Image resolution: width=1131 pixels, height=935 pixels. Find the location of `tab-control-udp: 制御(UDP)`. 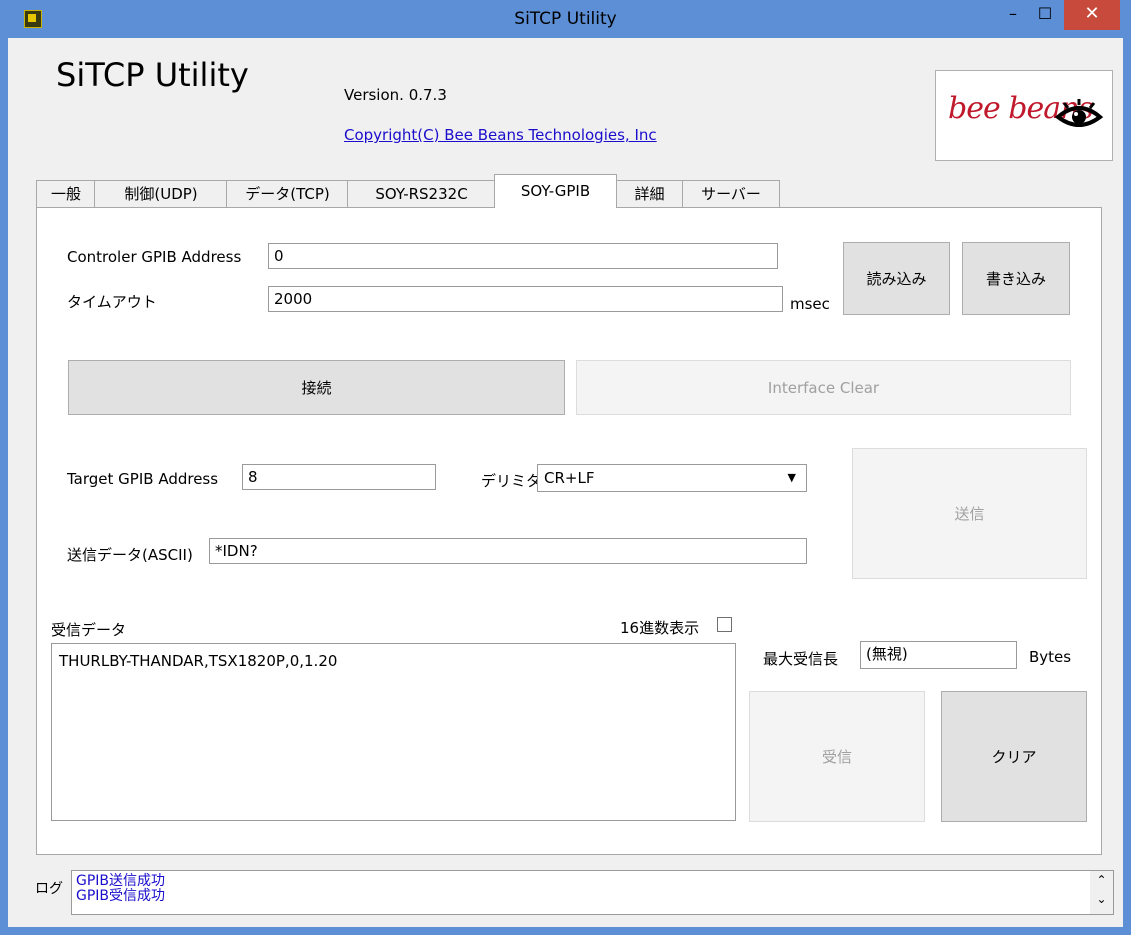

tab-control-udp: 制御(UDP) is located at coordinates (161, 193).